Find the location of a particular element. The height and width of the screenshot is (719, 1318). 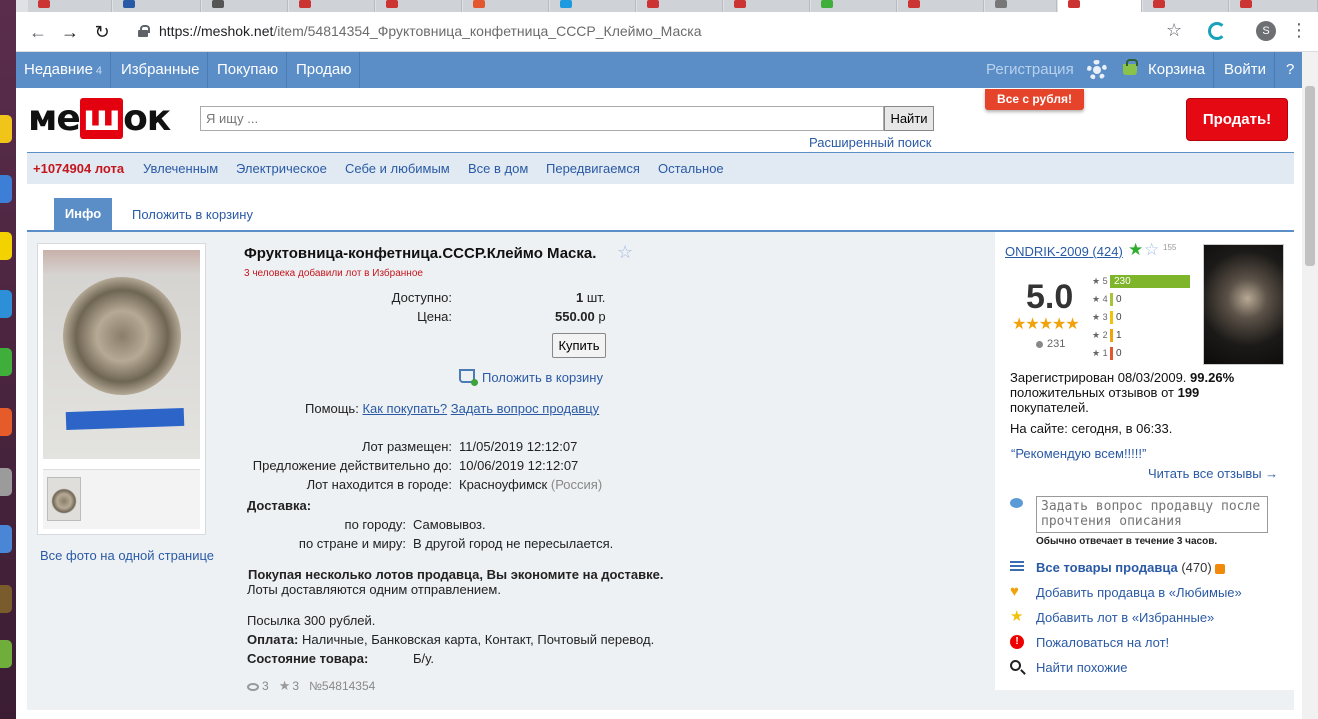

delivery-city-value: Самовывоз. is located at coordinates (449, 524).